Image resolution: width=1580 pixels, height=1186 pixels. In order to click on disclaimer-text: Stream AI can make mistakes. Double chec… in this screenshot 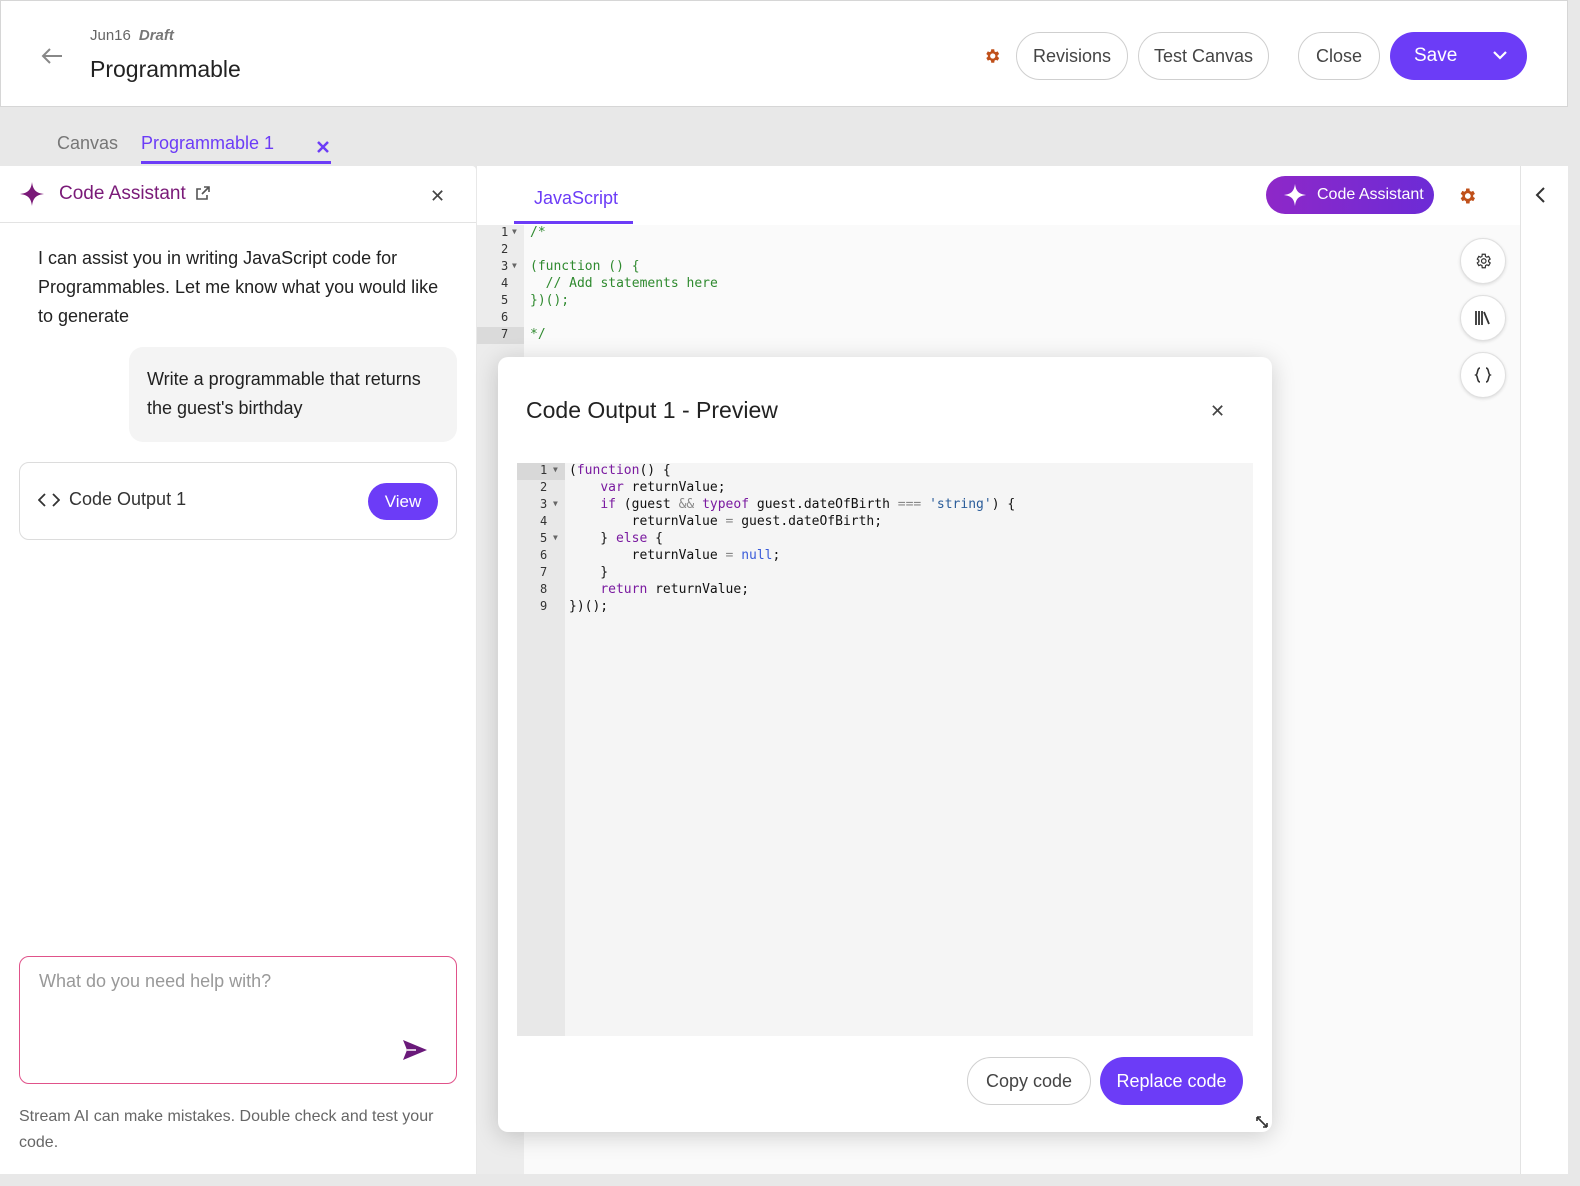, I will do `click(226, 1129)`.